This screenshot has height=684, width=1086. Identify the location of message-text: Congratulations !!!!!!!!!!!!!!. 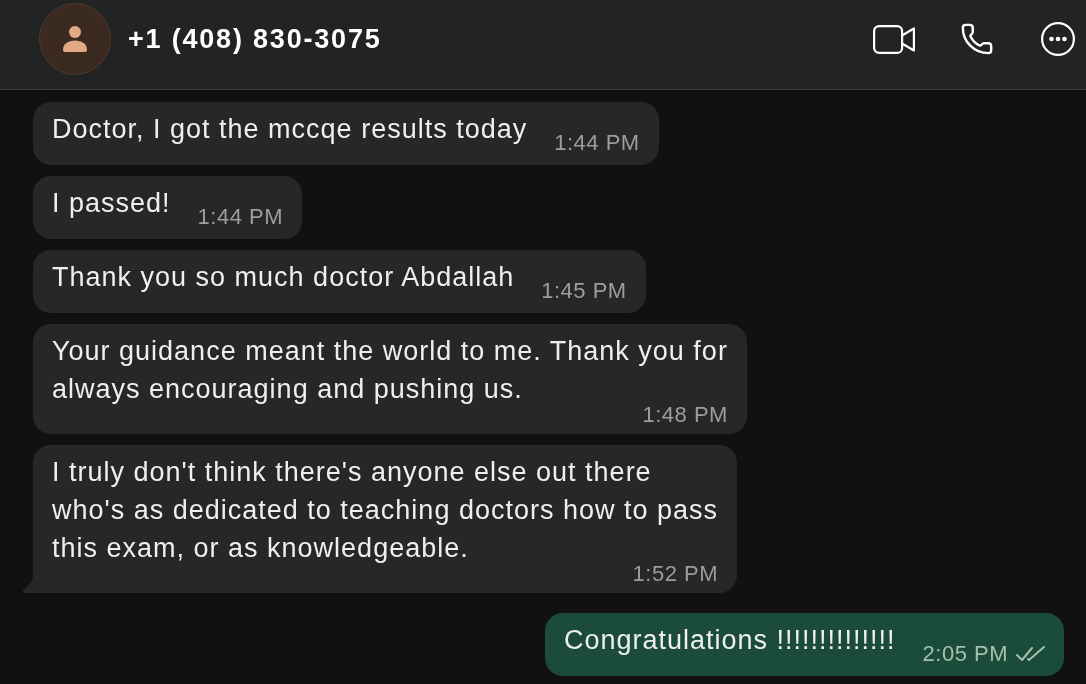
(729, 640).